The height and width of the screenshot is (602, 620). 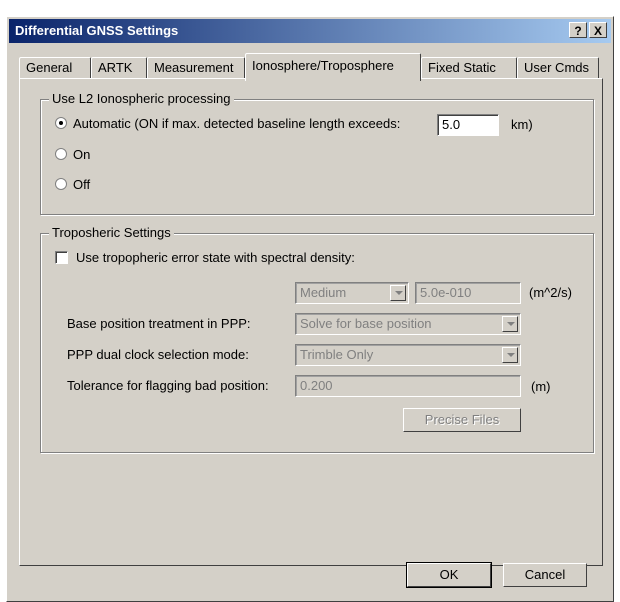 I want to click on tab-fixed-static: Fixed Static, so click(x=469, y=68).